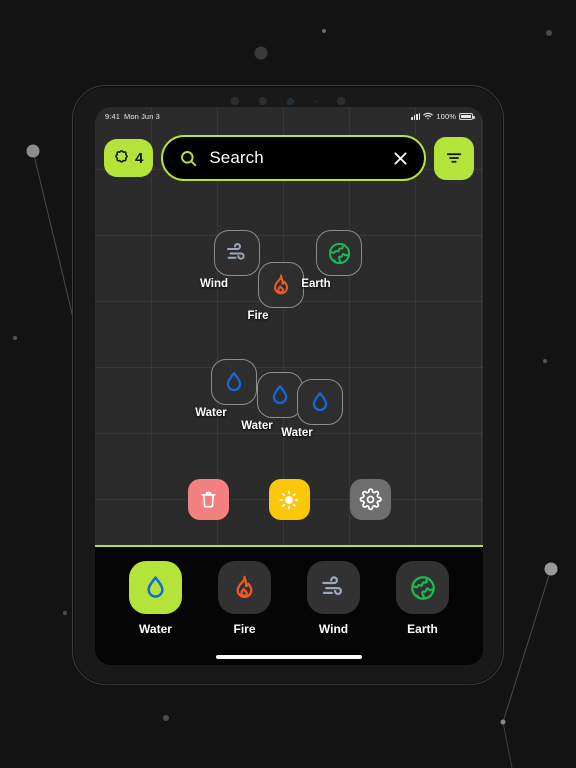 This screenshot has width=576, height=768. I want to click on battery-percent: 100%, so click(446, 116).